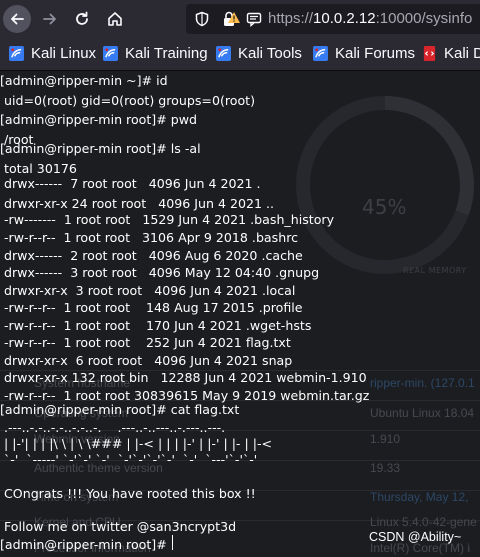 Image resolution: width=480 pixels, height=557 pixels. I want to click on bookmark-kali-linux: Kali Linux, so click(52, 53).